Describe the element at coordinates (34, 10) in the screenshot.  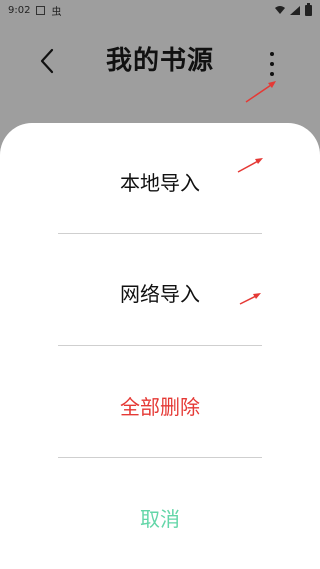
I see `status-left: 9:02 虫` at that location.